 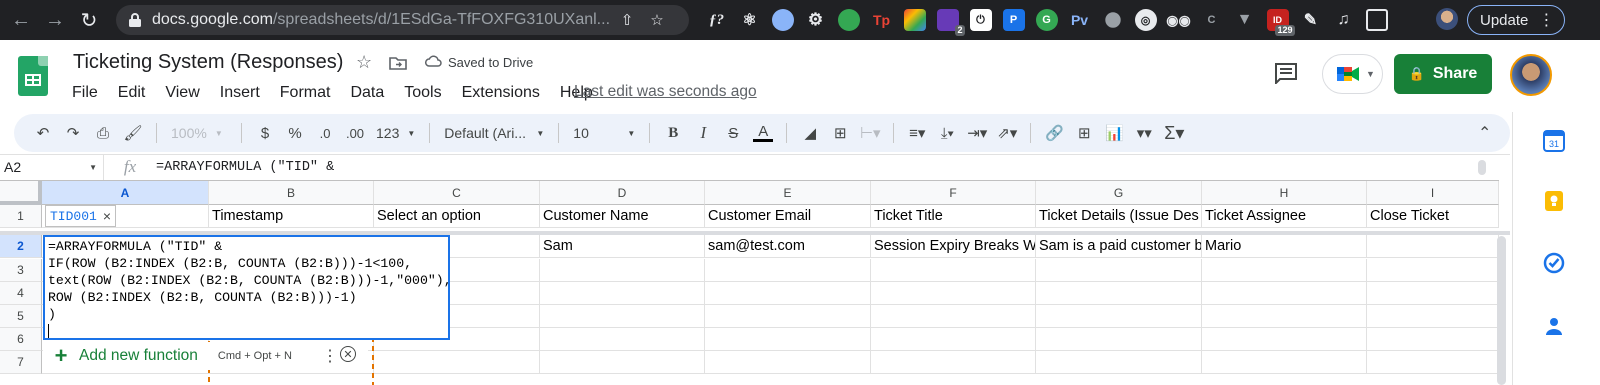 What do you see at coordinates (103, 133) in the screenshot?
I see `print-icon: ⎙` at bounding box center [103, 133].